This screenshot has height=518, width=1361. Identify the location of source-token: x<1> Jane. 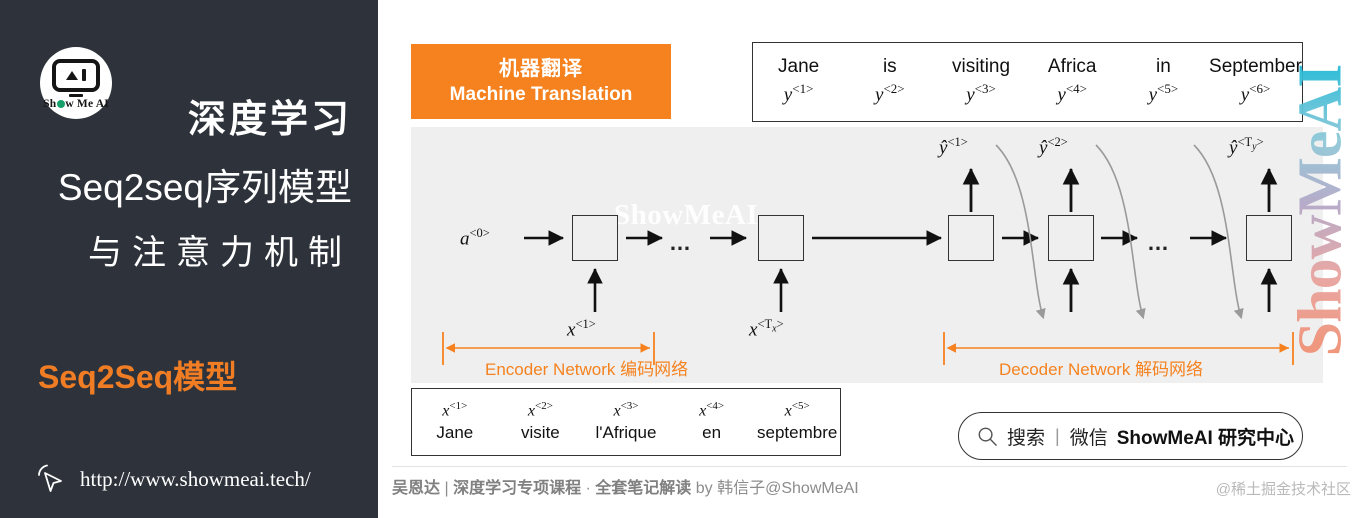
(455, 422).